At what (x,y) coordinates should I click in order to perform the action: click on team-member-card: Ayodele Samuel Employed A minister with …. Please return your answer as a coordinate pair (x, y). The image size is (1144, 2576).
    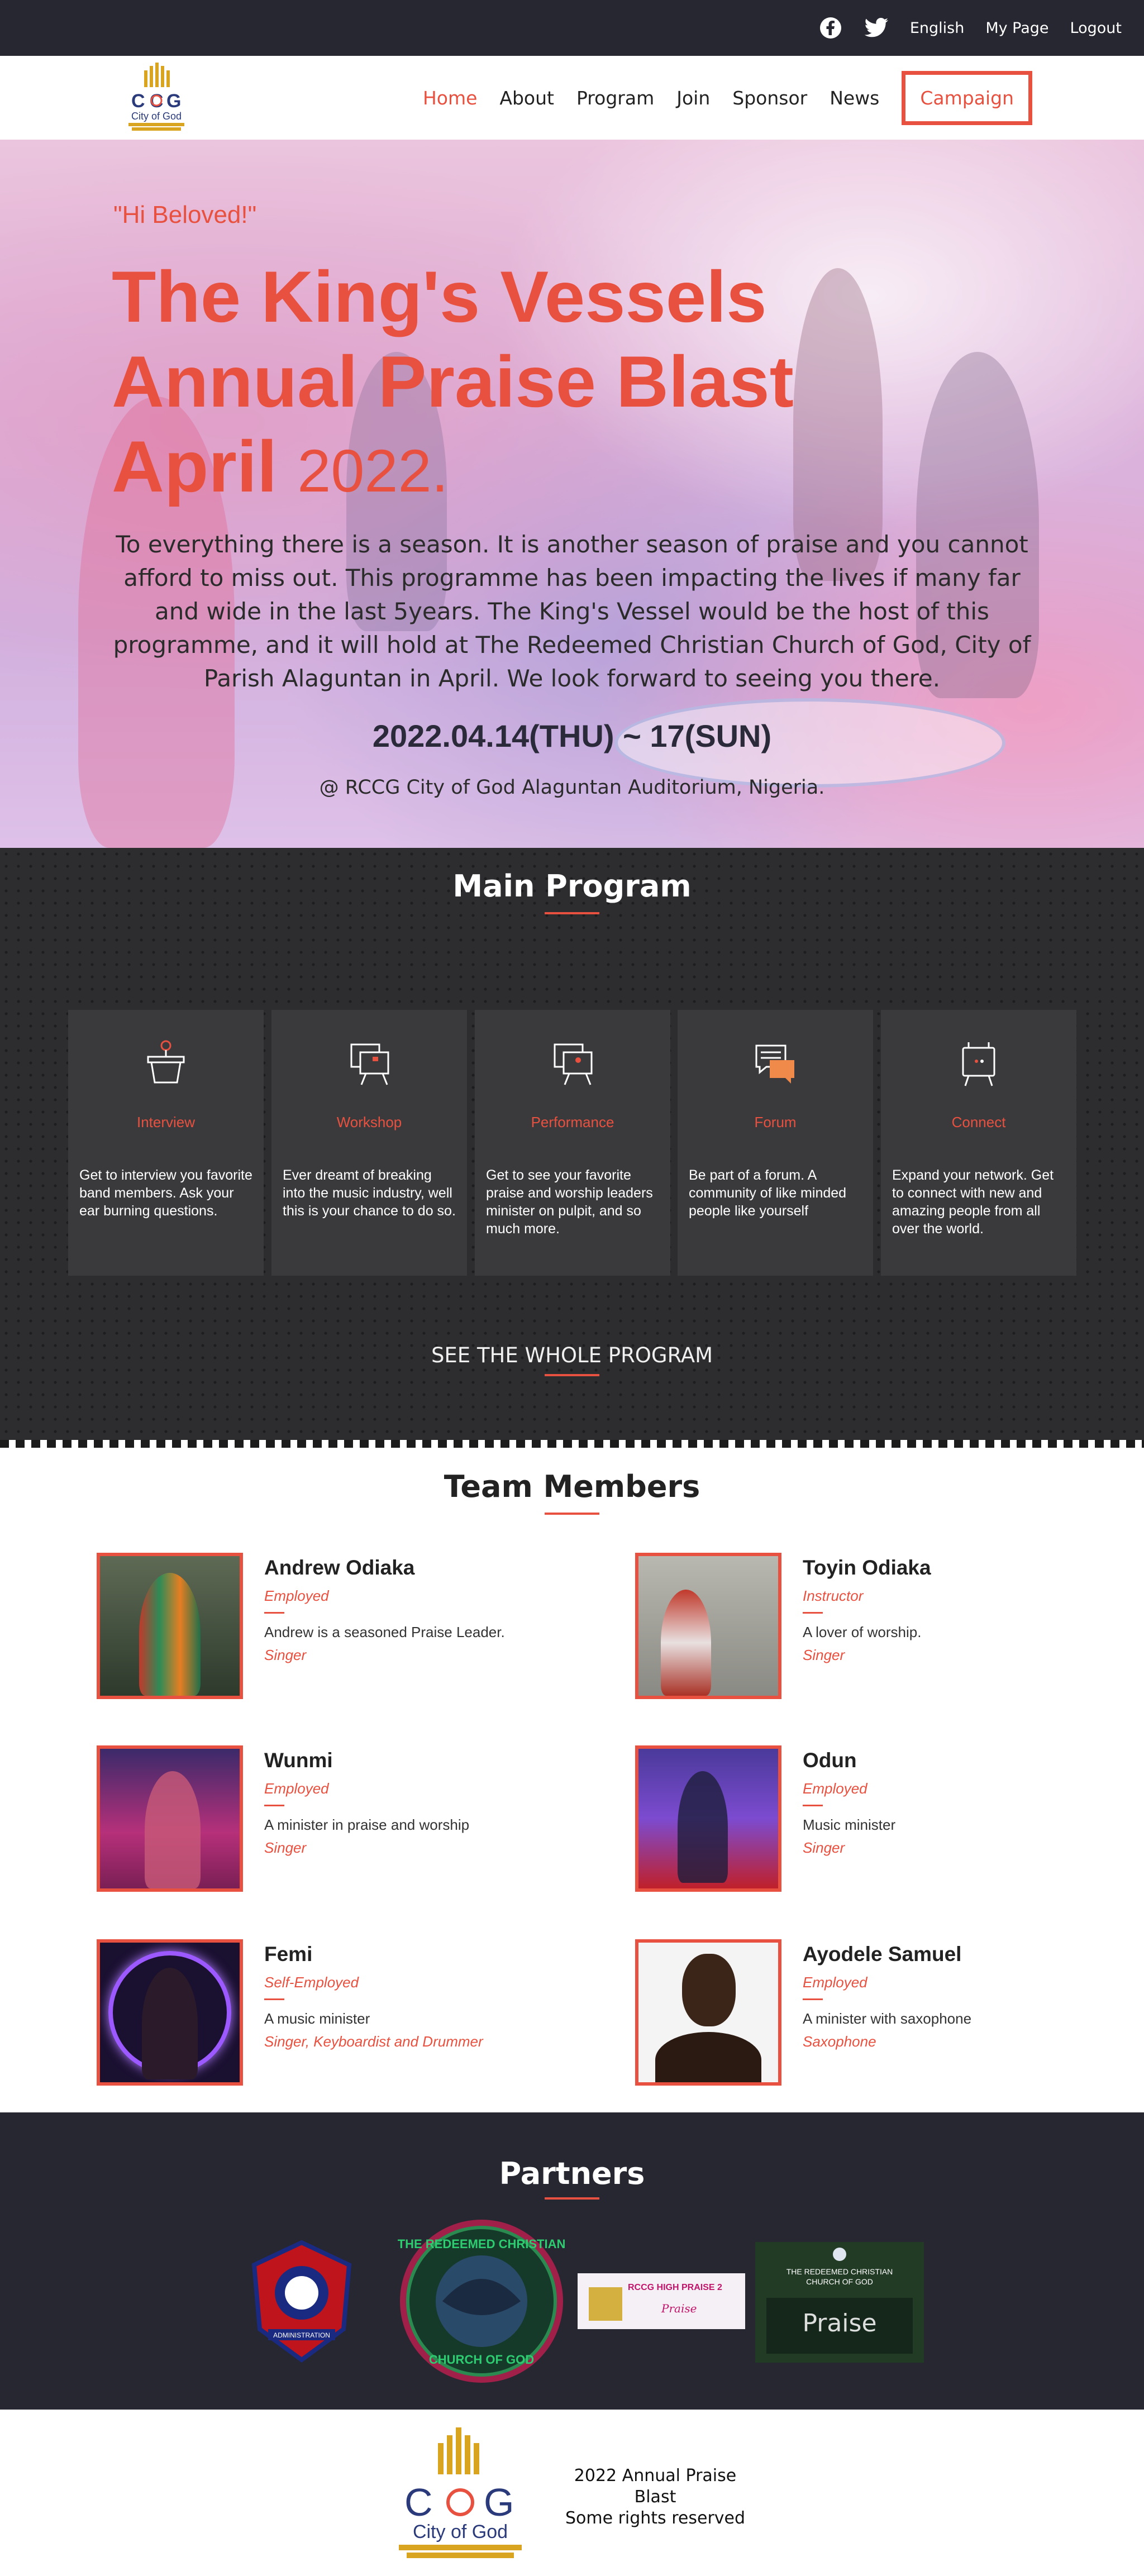
    Looking at the image, I should click on (858, 2013).